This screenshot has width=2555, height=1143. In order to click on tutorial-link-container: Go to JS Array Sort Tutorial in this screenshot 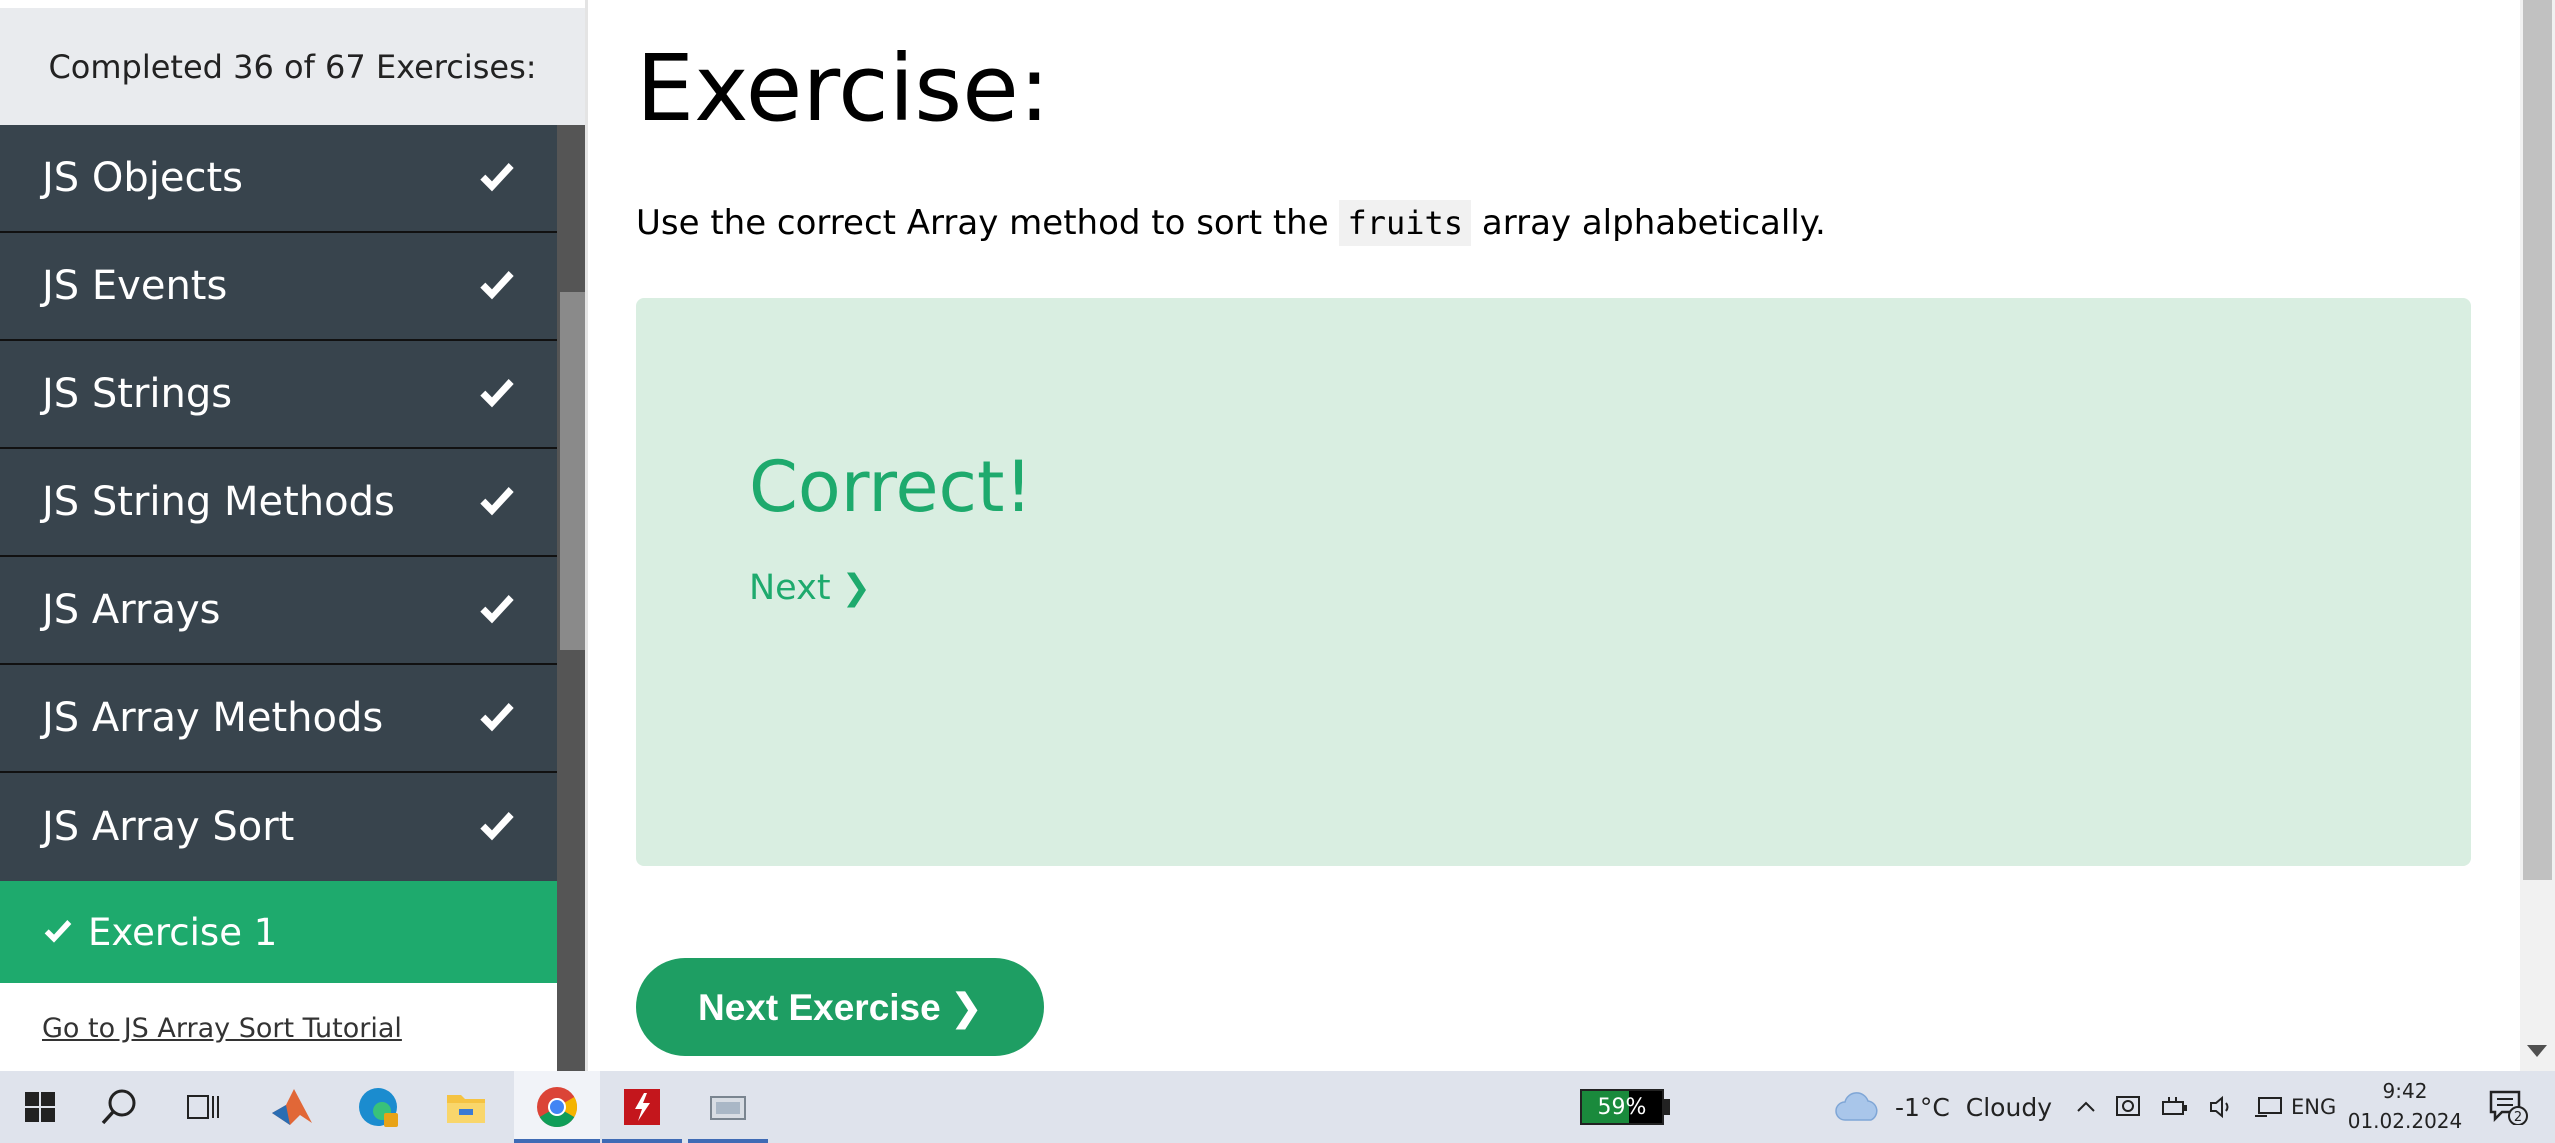, I will do `click(278, 1027)`.